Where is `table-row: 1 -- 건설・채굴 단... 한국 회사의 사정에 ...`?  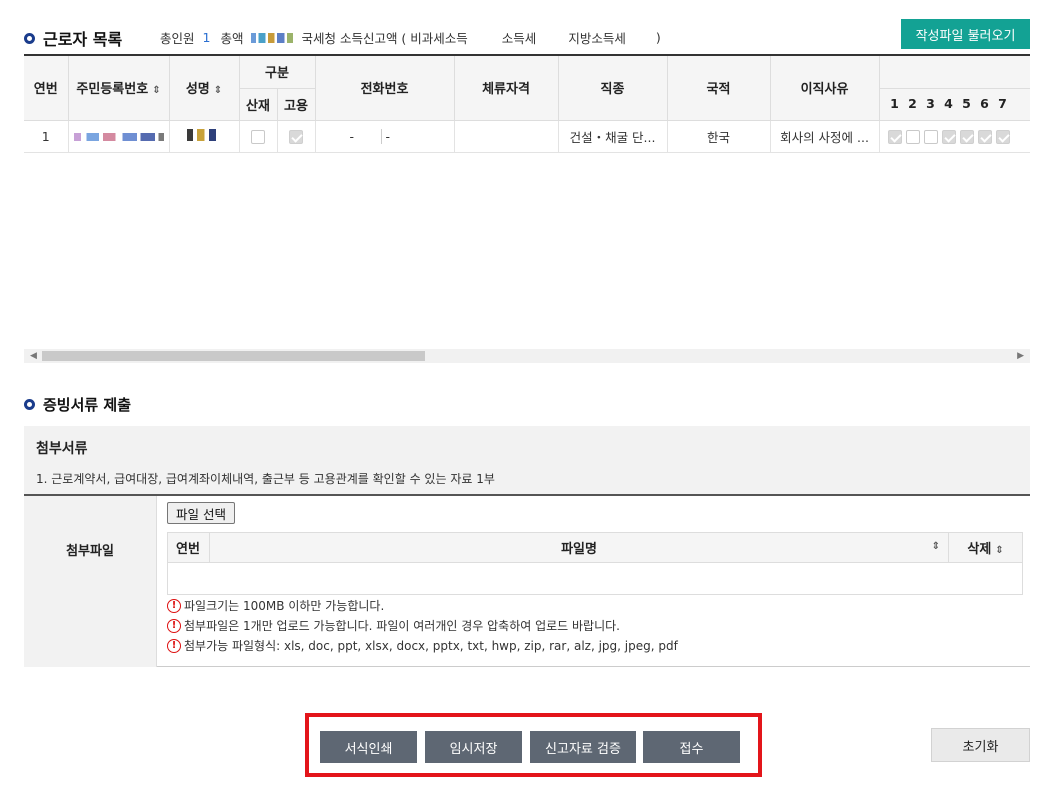
table-row: 1 -- 건설・채굴 단... 한국 회사의 사정에 ... is located at coordinates (527, 136).